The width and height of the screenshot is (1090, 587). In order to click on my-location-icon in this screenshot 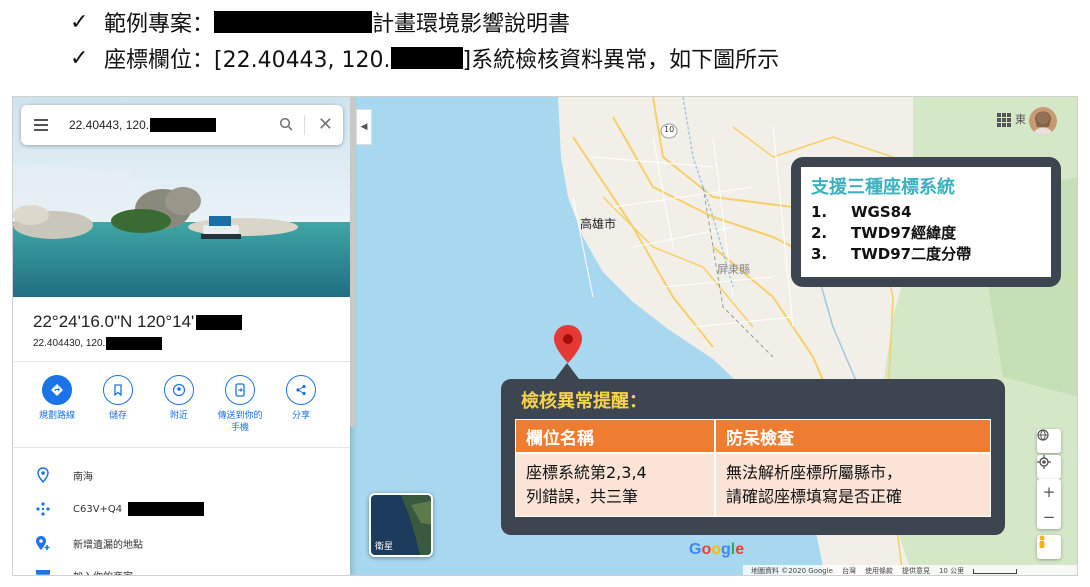, I will do `click(1049, 467)`.